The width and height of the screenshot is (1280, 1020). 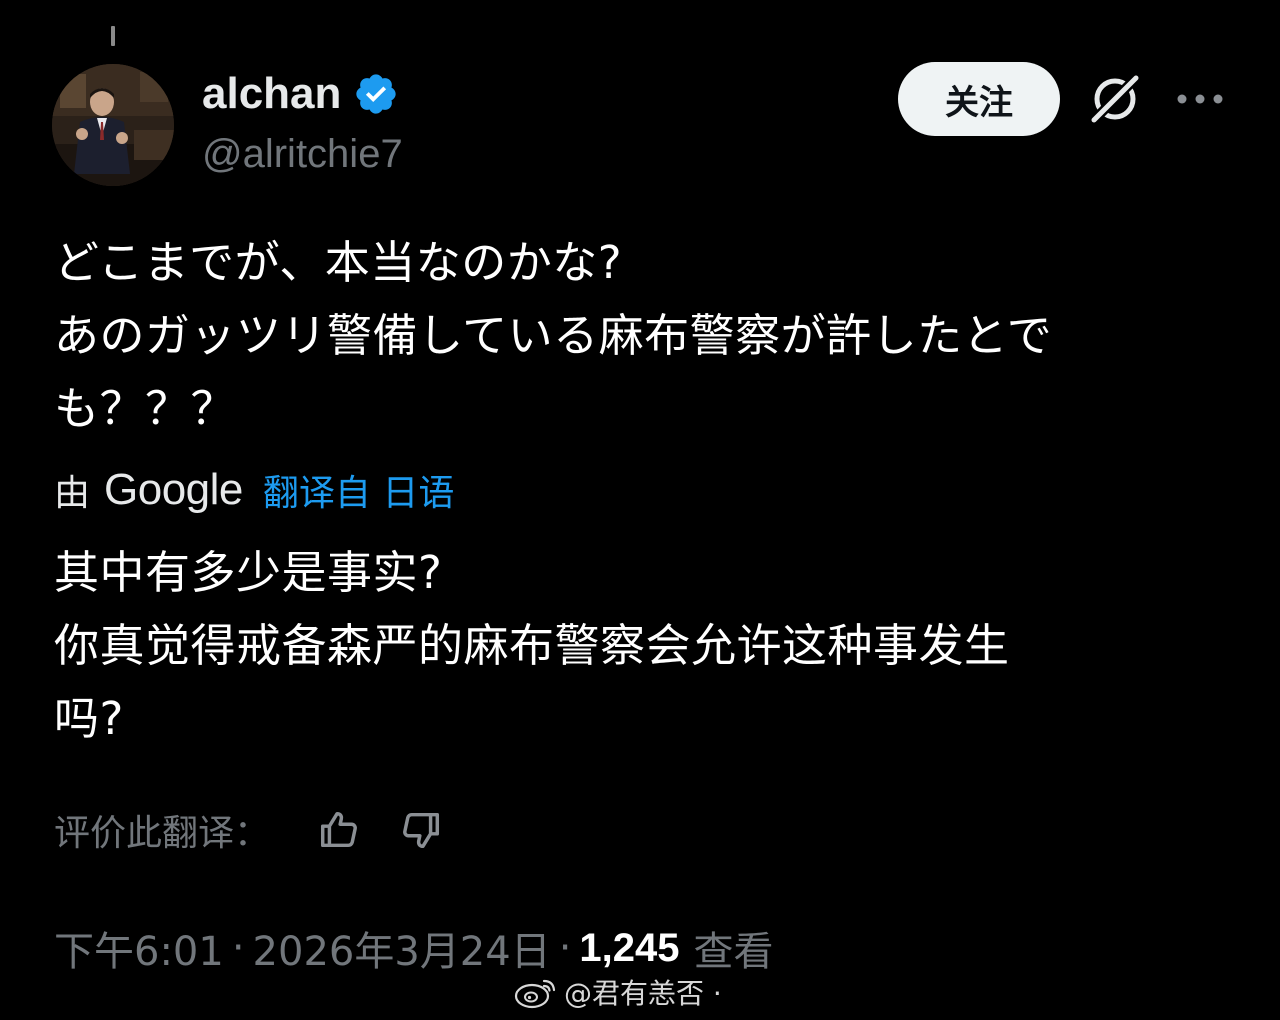 I want to click on views-label: 查看, so click(x=734, y=948).